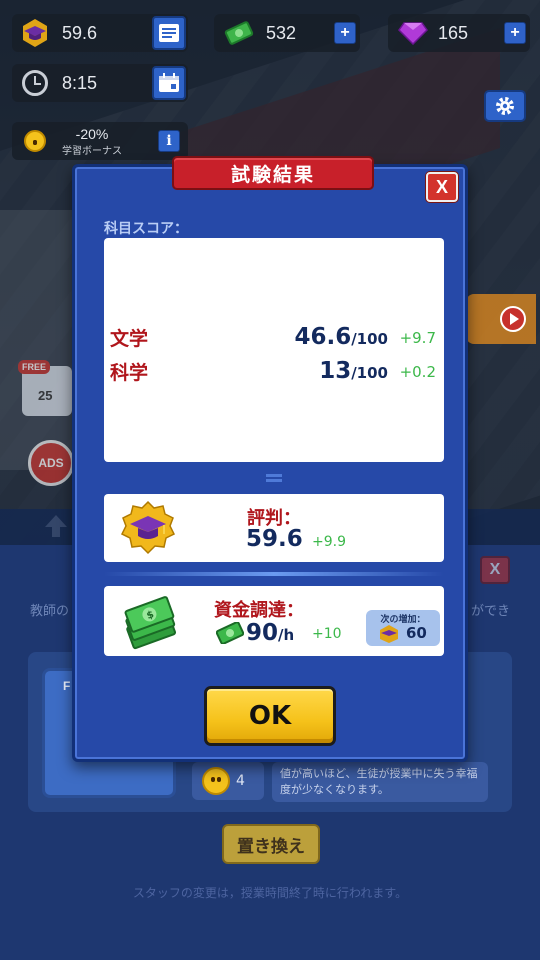 This screenshot has width=540, height=960. I want to click on modal-title: 試験結果, so click(273, 173).